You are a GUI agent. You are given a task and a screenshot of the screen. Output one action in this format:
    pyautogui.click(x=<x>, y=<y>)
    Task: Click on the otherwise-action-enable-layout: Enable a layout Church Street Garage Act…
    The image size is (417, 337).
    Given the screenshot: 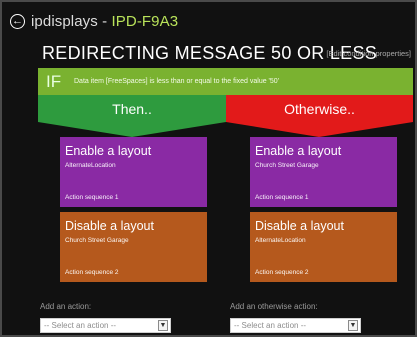 What is the action you would take?
    pyautogui.click(x=323, y=172)
    